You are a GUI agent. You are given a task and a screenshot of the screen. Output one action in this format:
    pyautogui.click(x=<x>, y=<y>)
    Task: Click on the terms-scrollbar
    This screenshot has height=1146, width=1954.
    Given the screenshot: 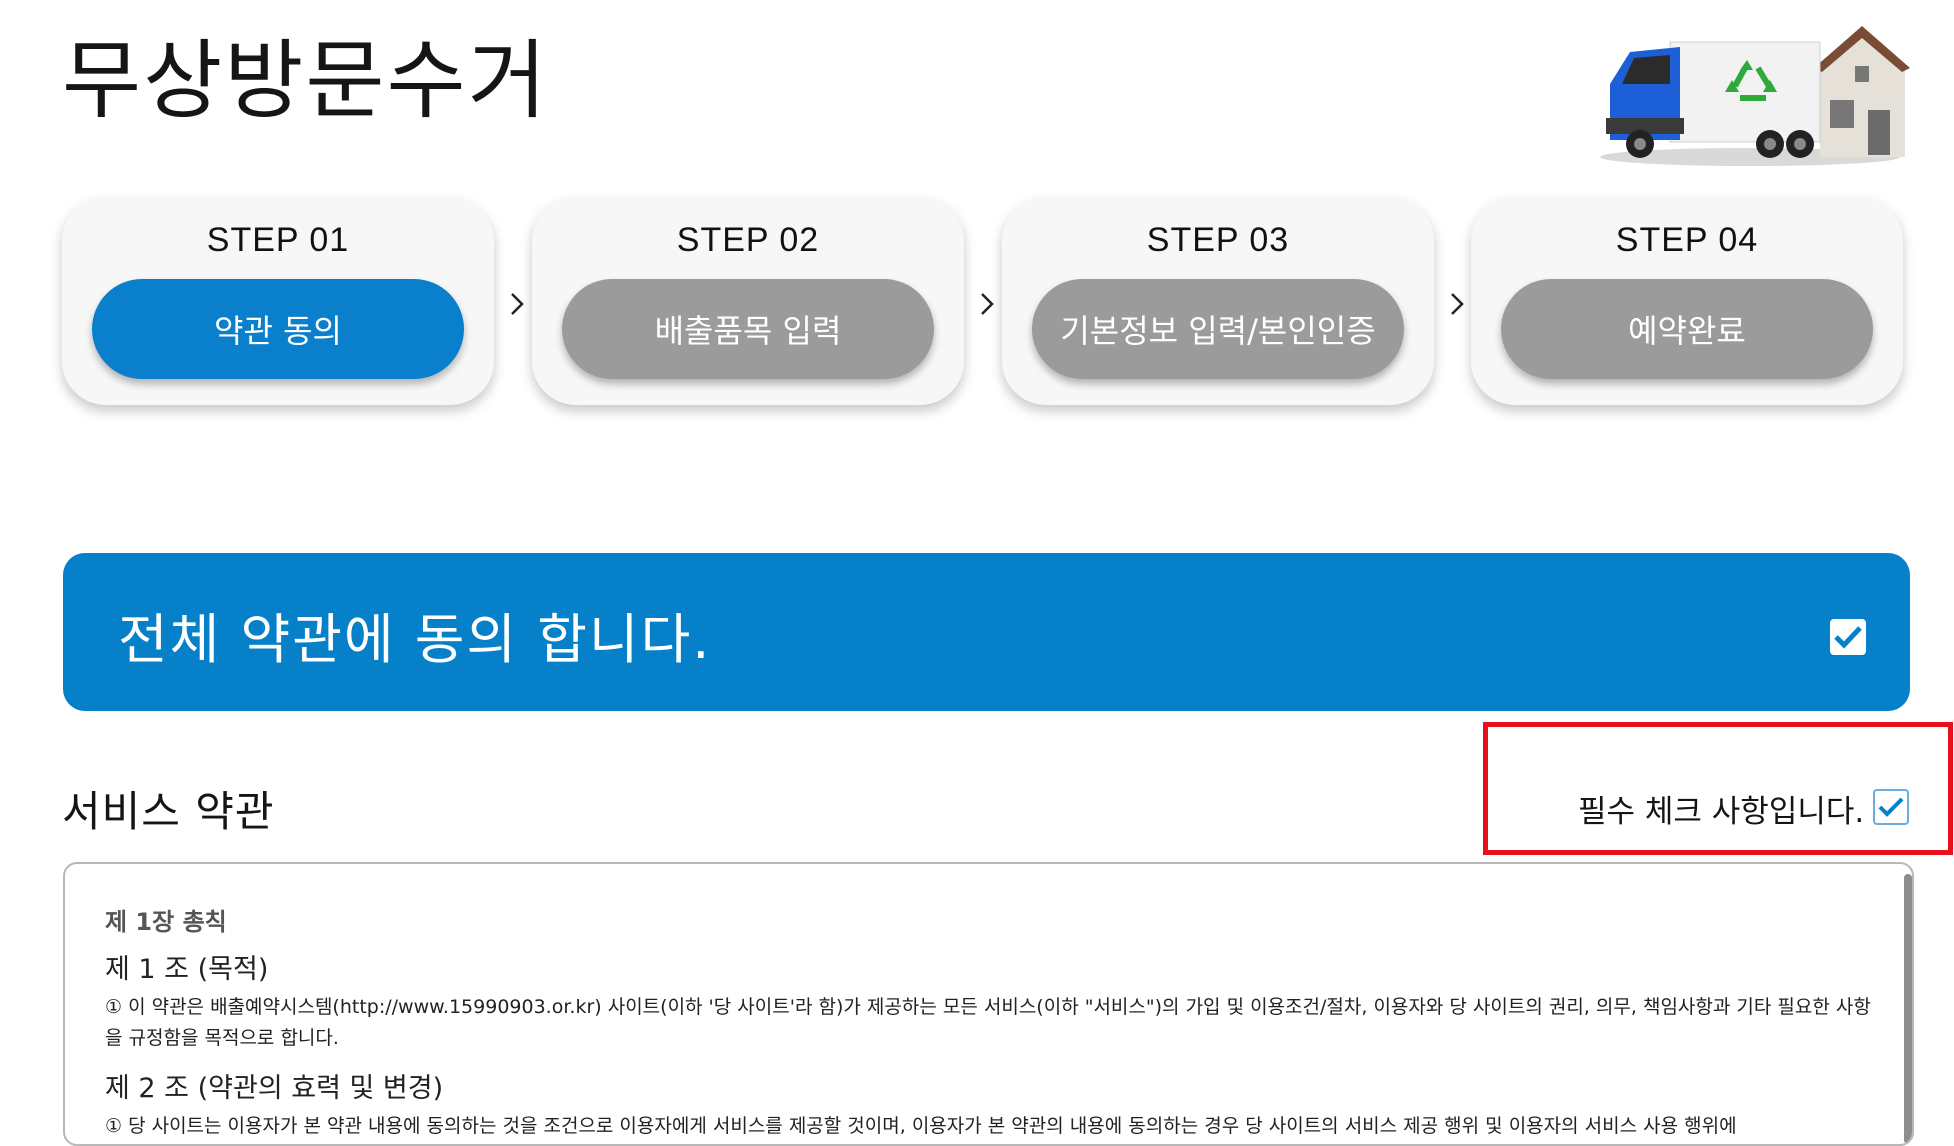 What is the action you would take?
    pyautogui.click(x=1908, y=1009)
    